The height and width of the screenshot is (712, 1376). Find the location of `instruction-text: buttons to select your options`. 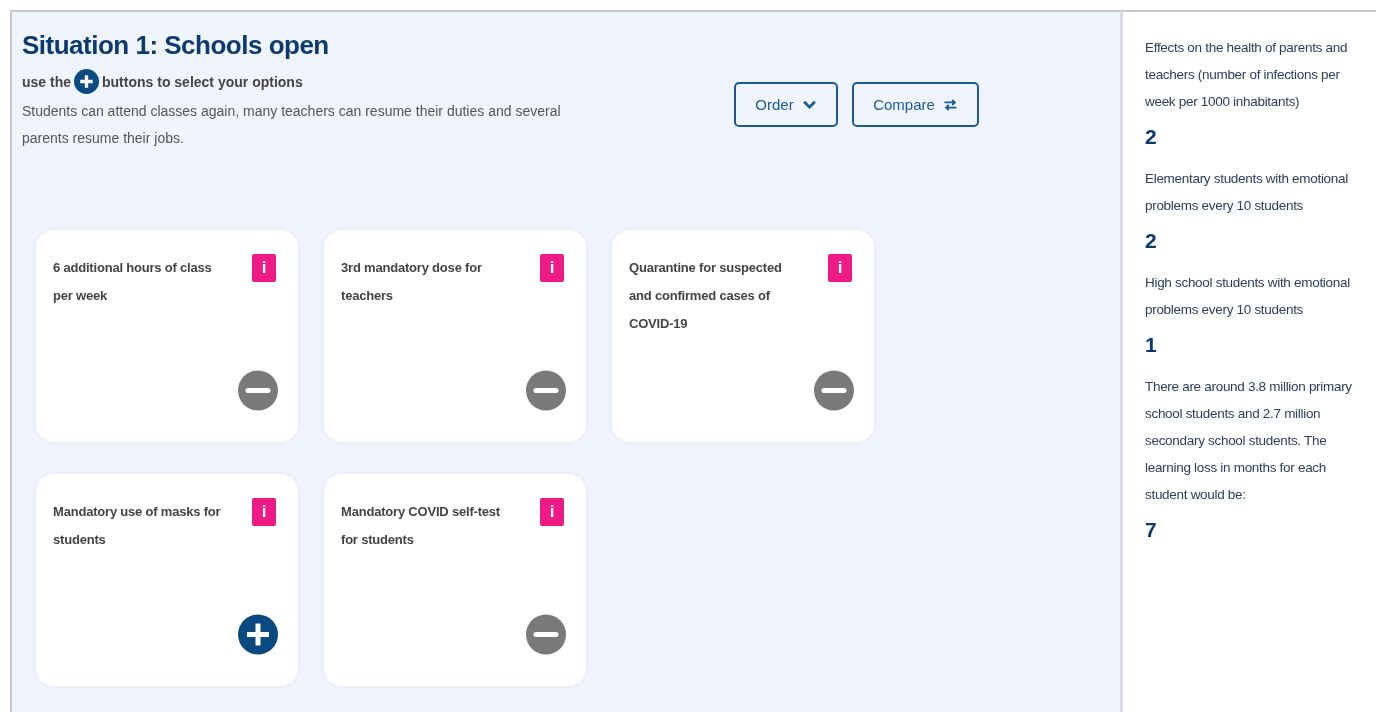

instruction-text: buttons to select your options is located at coordinates (202, 81).